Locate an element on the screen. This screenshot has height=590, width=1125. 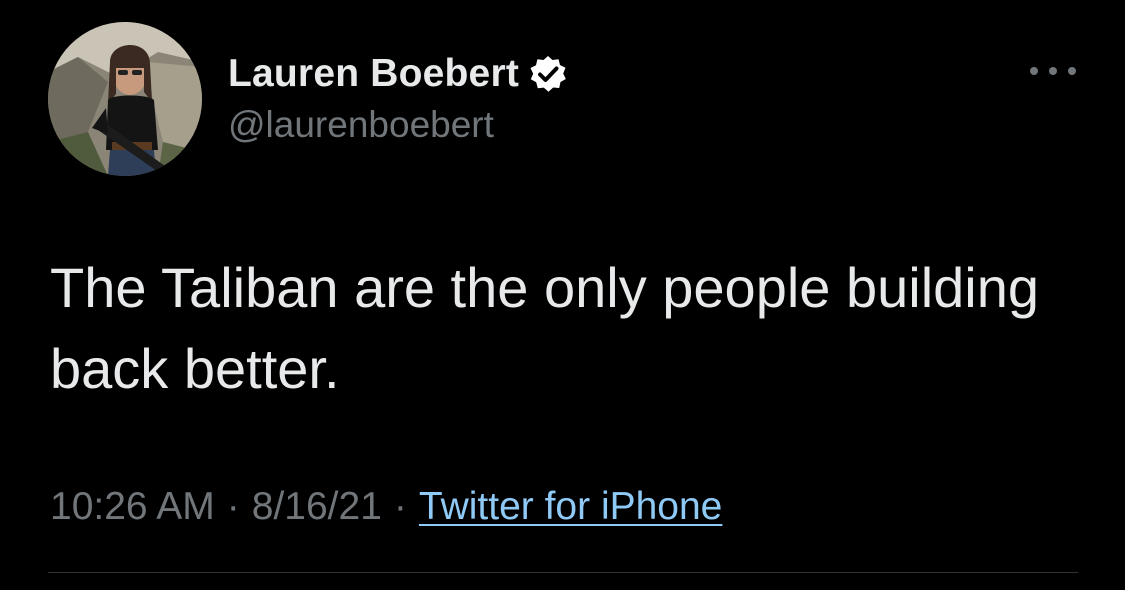
author-handle: @laurenboebert is located at coordinates (361, 125).